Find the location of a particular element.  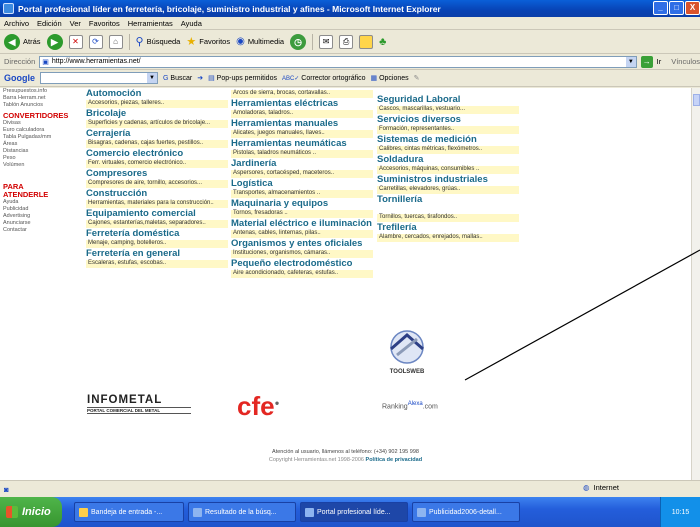

options-button: ▦ Opciones is located at coordinates (390, 78).